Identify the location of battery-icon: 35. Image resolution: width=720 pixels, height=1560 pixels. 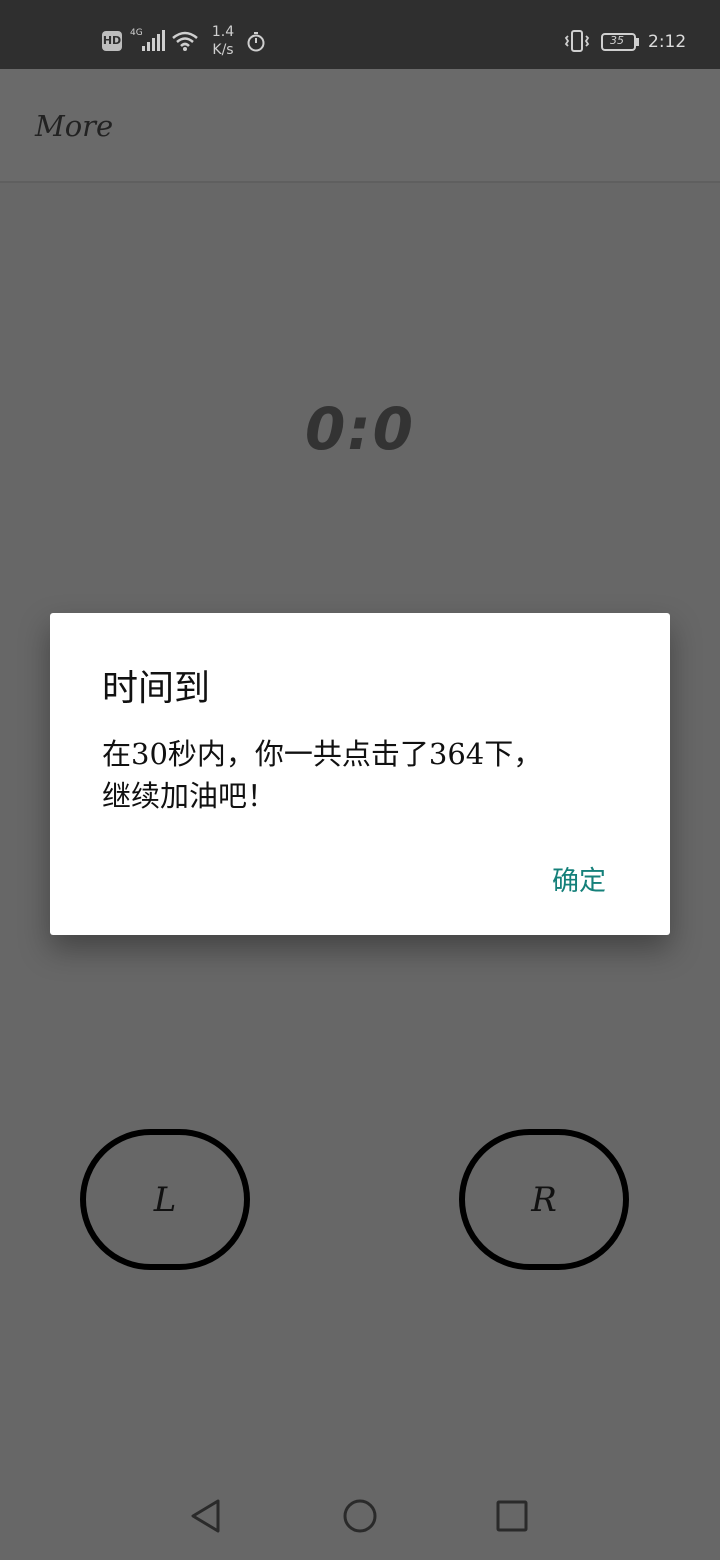
(621, 42).